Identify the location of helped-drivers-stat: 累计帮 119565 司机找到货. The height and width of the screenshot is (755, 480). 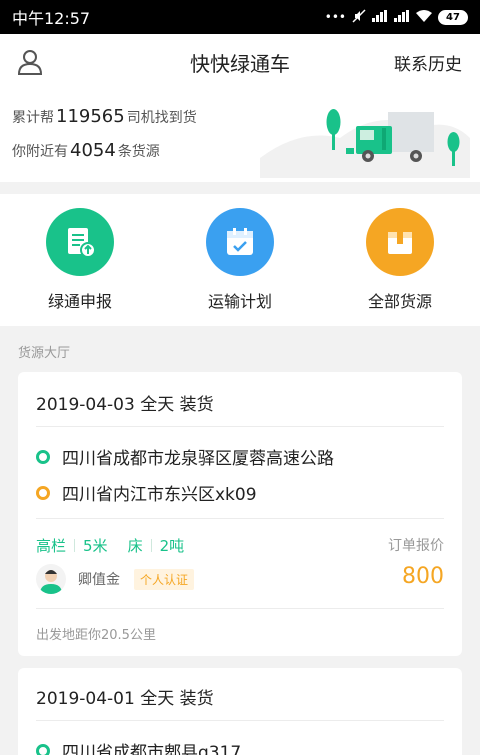
(104, 116).